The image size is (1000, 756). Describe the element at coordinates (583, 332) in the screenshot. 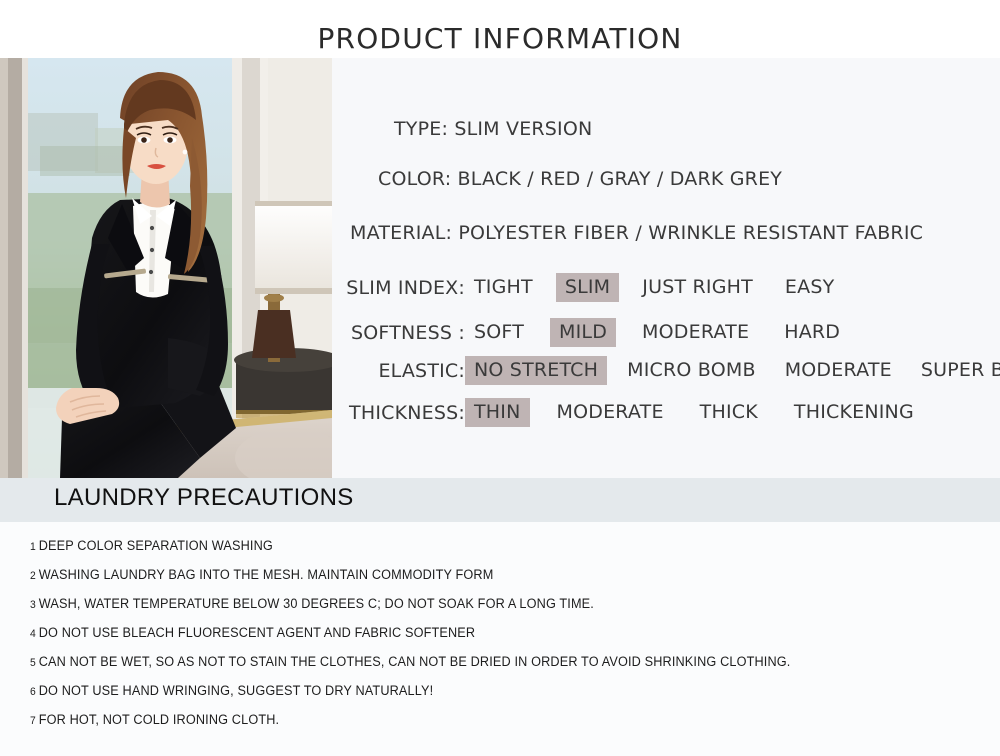

I see `option-softness-mild: MILD` at that location.